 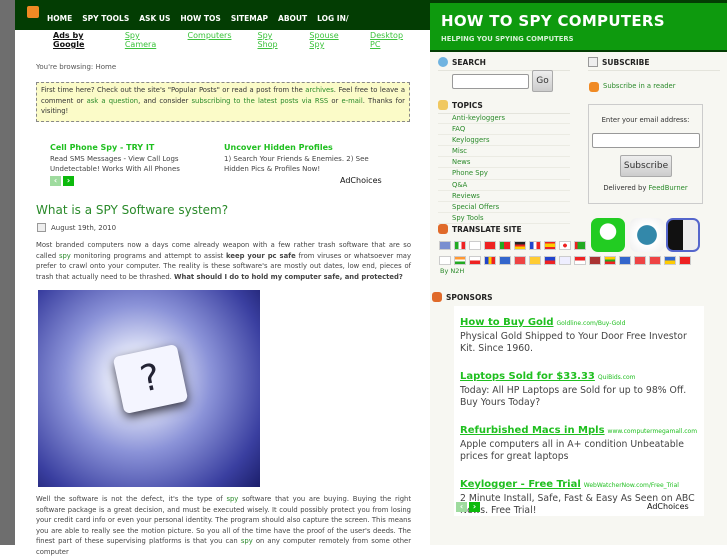 What do you see at coordinates (105, 18) in the screenshot?
I see `nav-spy-tools: SPY TOOLS` at bounding box center [105, 18].